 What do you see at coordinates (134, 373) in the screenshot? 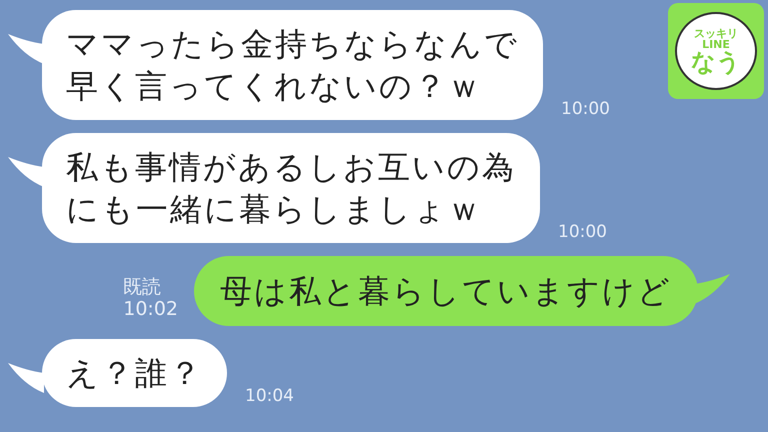
I see `message-bubble: え？誰？` at bounding box center [134, 373].